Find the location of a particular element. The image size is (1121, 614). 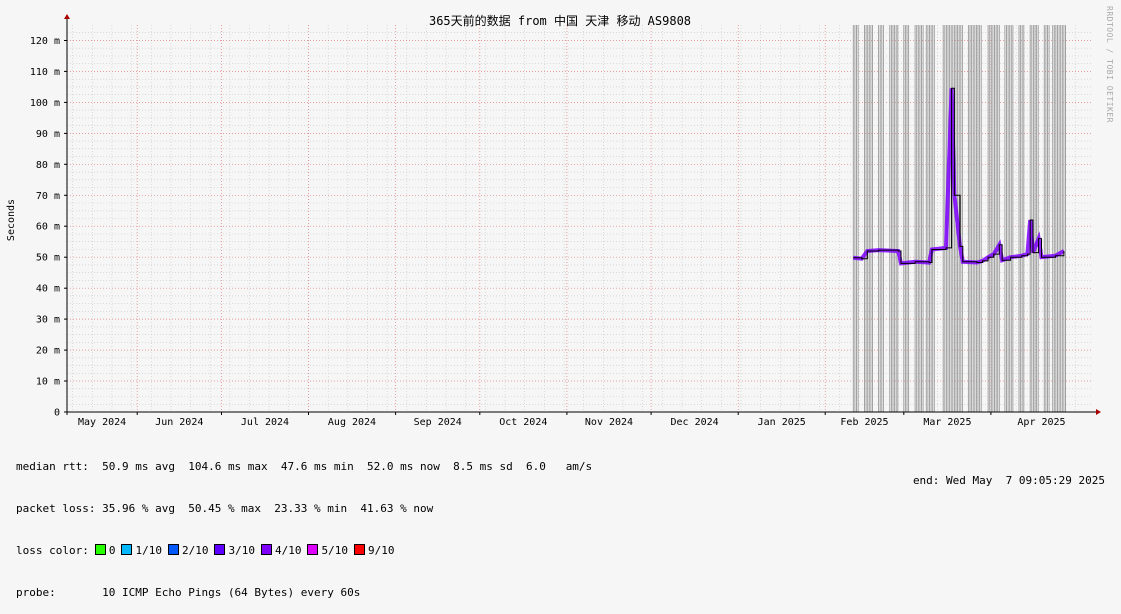

y-axis-arrow is located at coordinates (67, 16).